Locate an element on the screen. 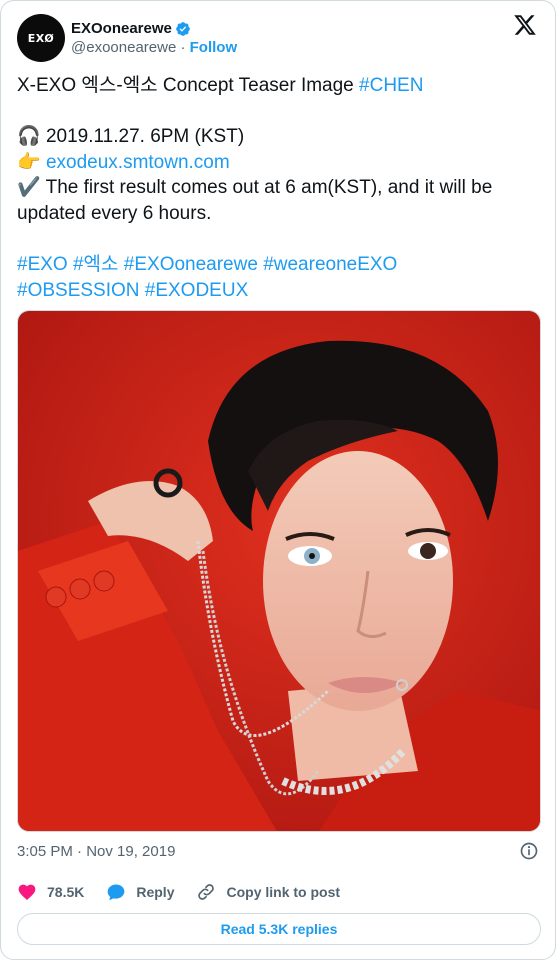  action-bar: 78.5K Reply Copy link to post is located at coordinates (189, 892).